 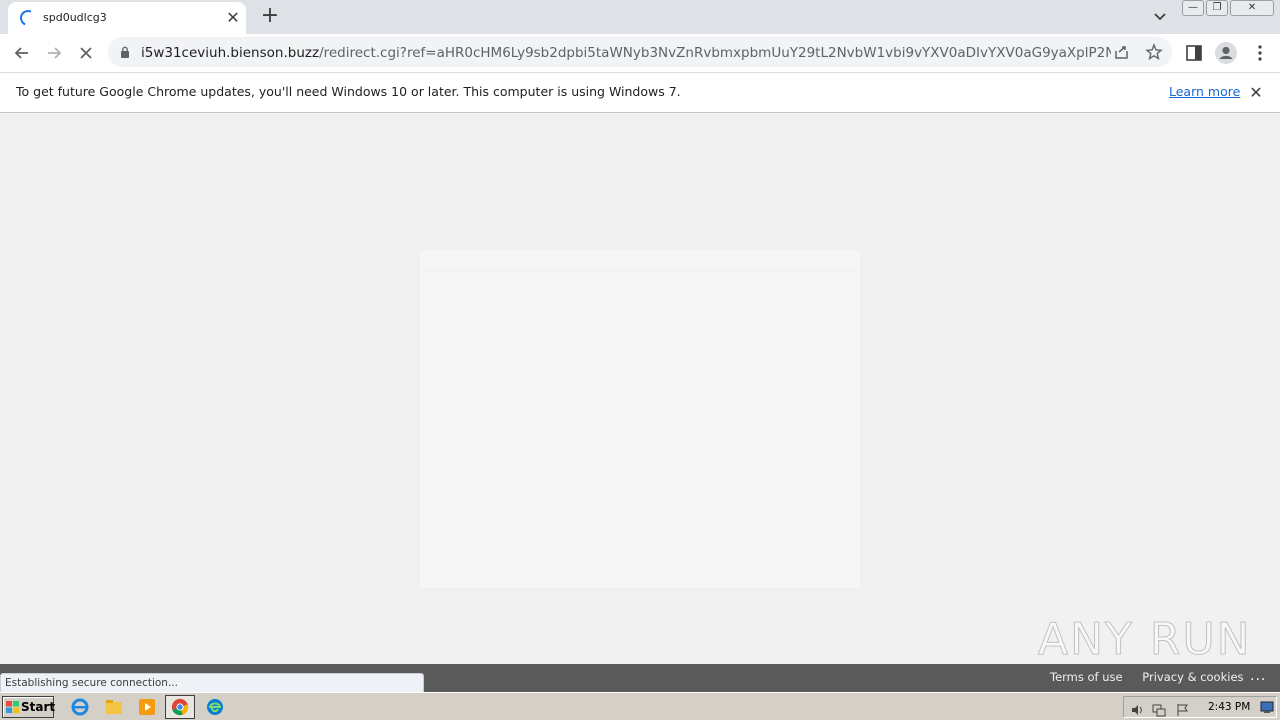 I want to click on stop-icon, so click(x=86, y=53).